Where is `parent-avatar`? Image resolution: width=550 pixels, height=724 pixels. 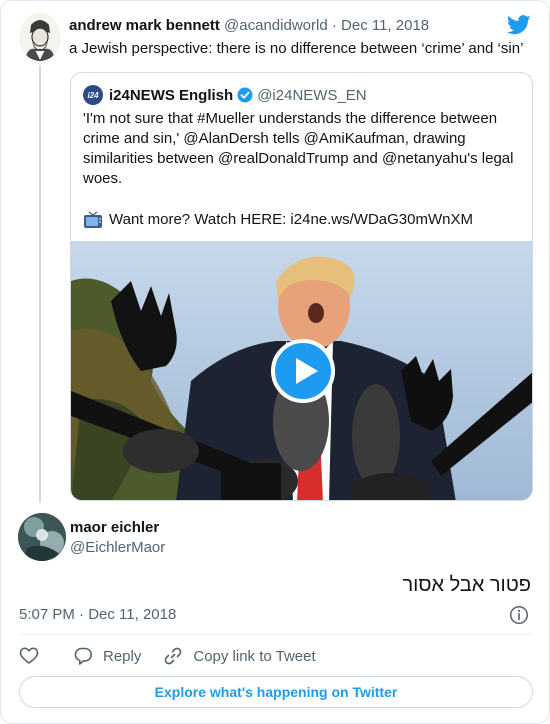 parent-avatar is located at coordinates (40, 37).